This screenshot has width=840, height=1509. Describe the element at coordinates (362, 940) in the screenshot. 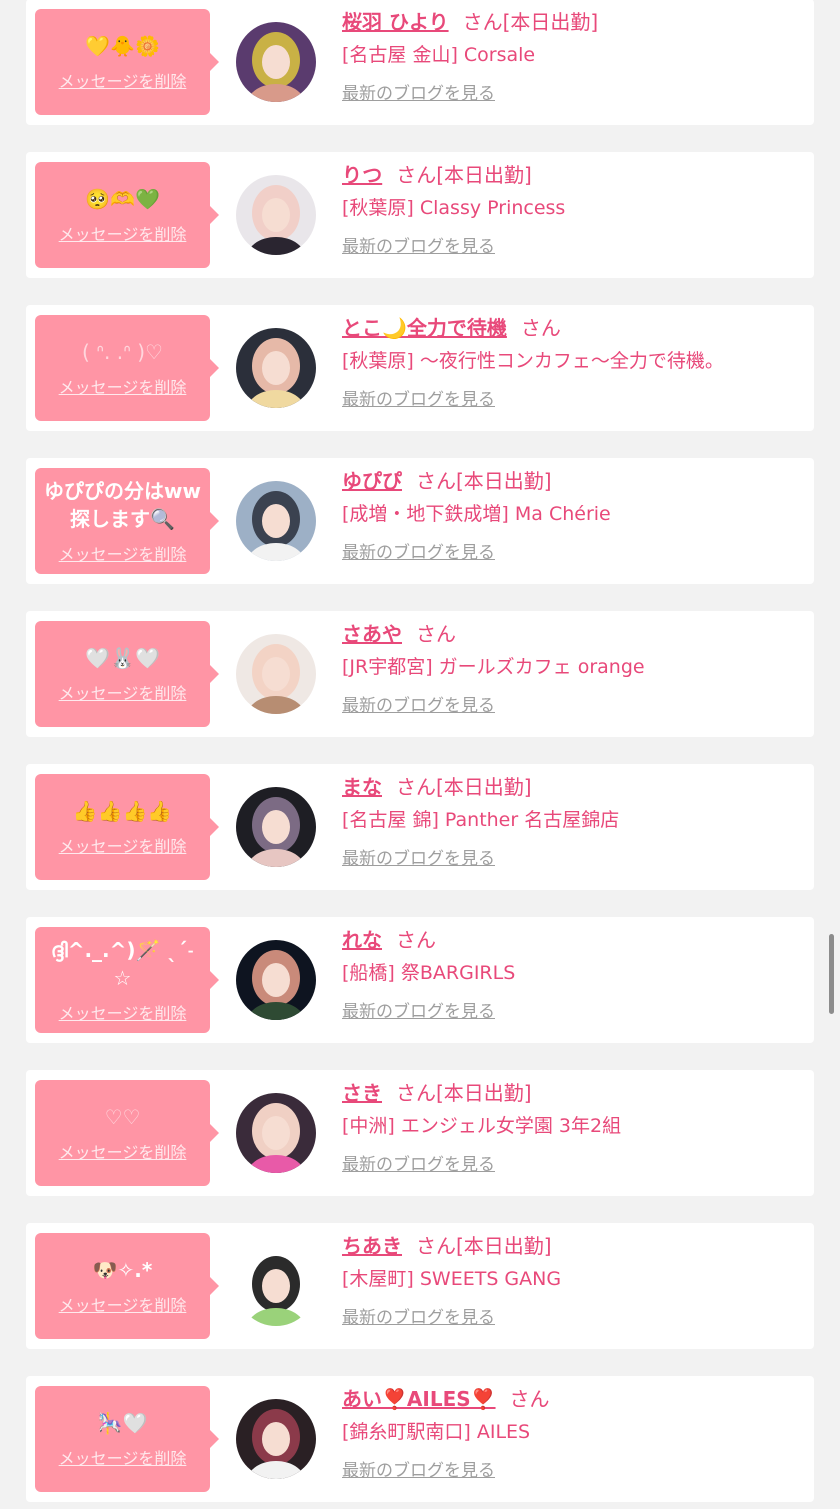

I see `girl-name-link: れな` at that location.